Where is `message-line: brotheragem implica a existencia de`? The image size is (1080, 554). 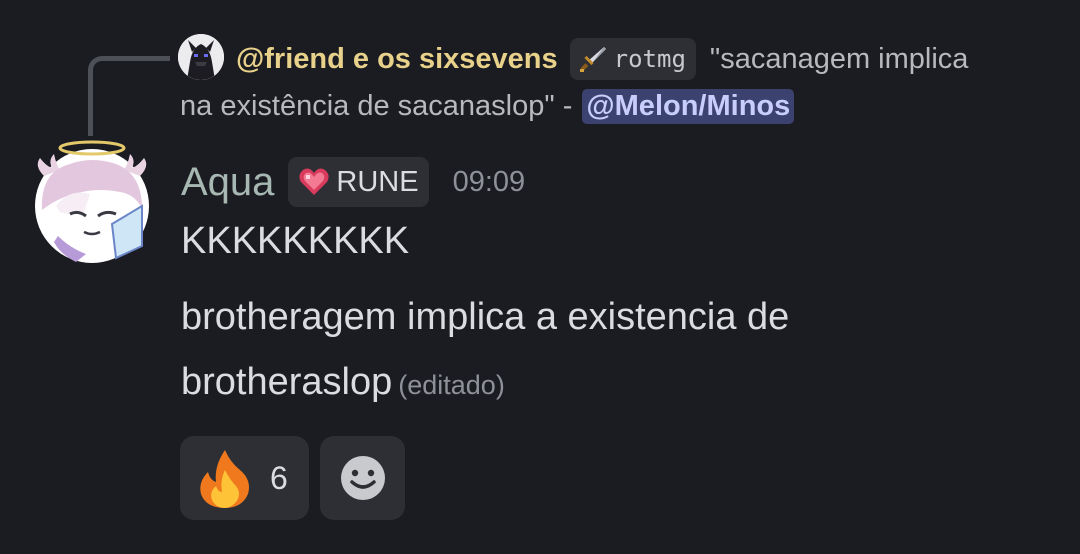 message-line: brotheragem implica a existencia de is located at coordinates (485, 317).